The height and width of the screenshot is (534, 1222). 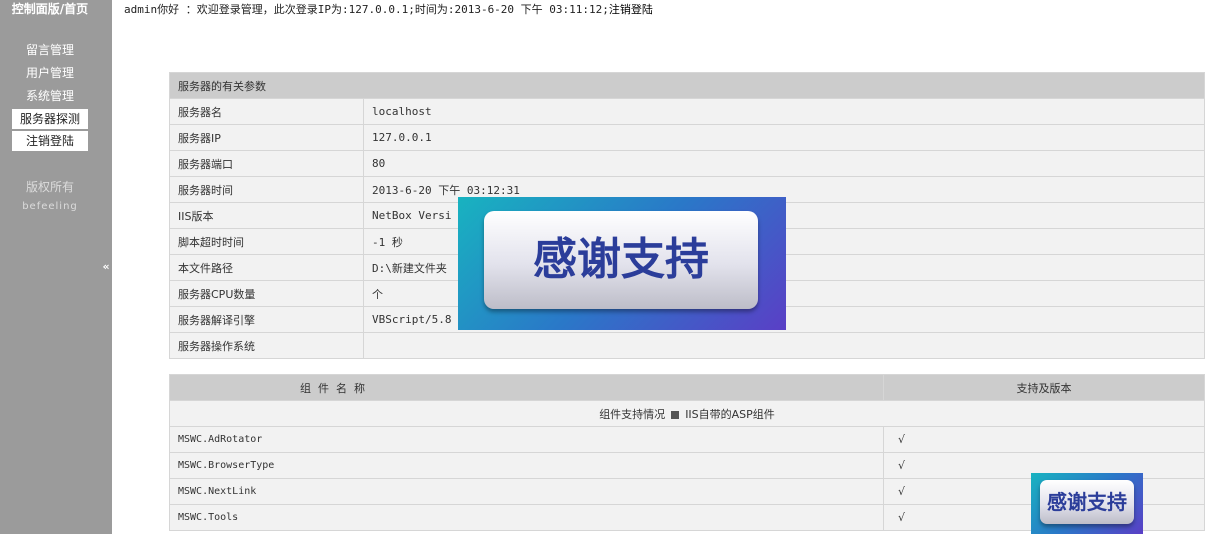 I want to click on collapse-sidebar-icon: «, so click(x=106, y=267).